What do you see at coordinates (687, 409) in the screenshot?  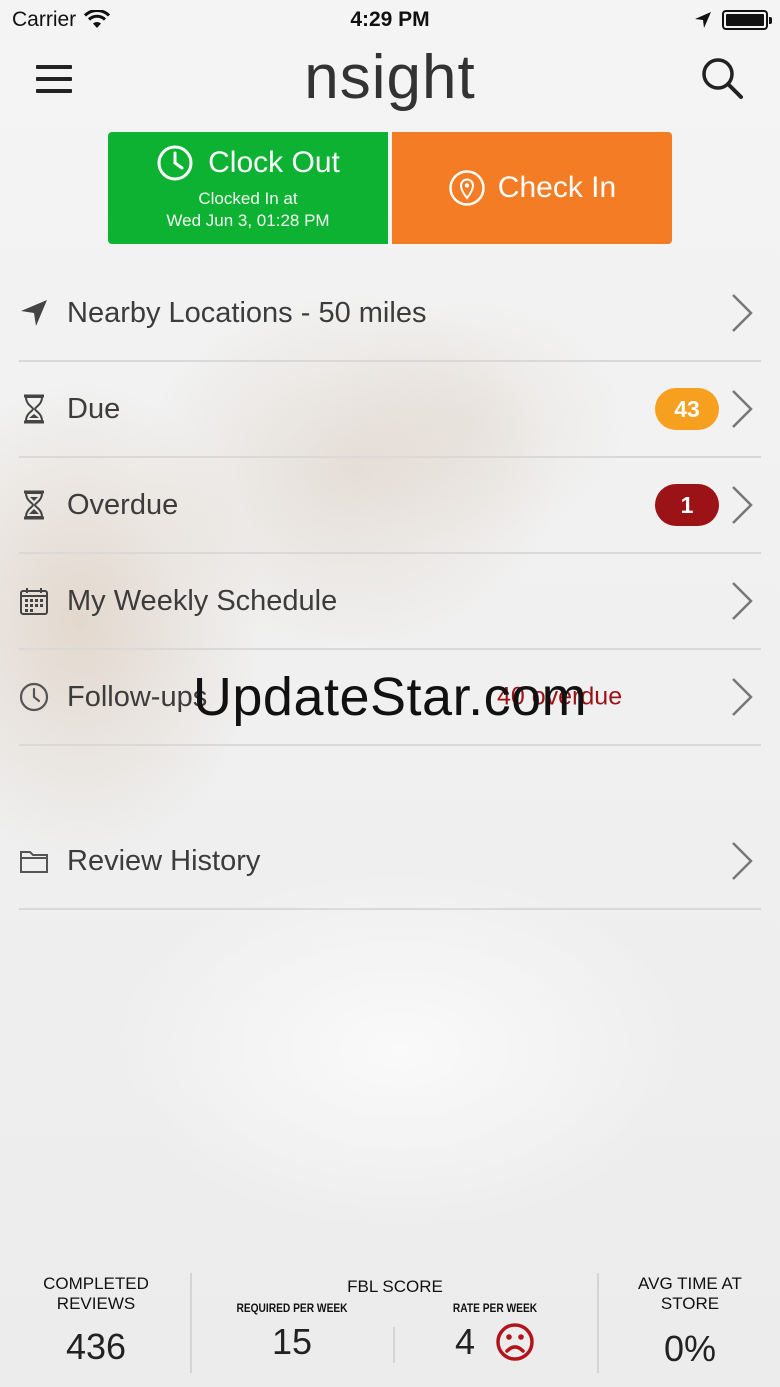 I see `due-count-badge: 43` at bounding box center [687, 409].